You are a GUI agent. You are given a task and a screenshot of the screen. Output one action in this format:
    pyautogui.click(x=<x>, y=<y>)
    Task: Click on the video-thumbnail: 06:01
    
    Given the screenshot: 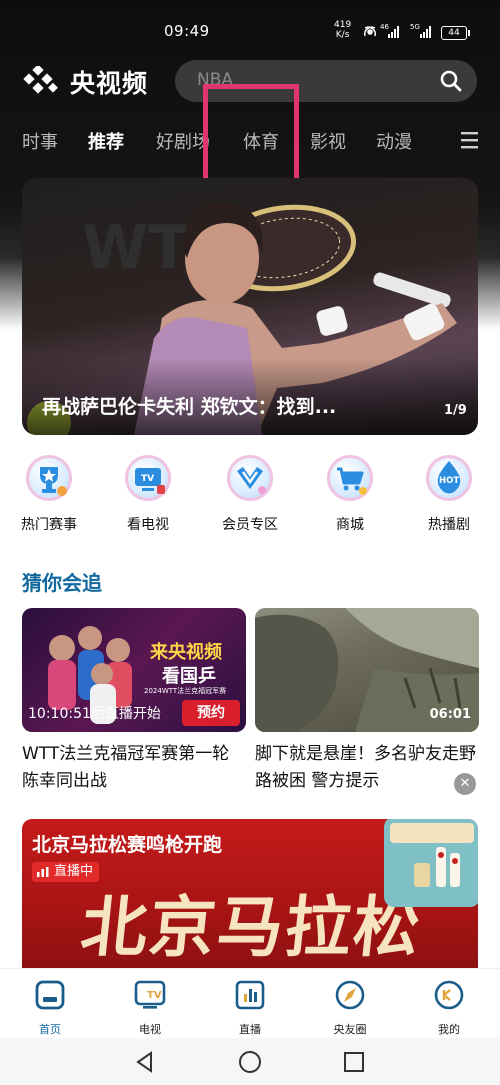 What is the action you would take?
    pyautogui.click(x=367, y=670)
    